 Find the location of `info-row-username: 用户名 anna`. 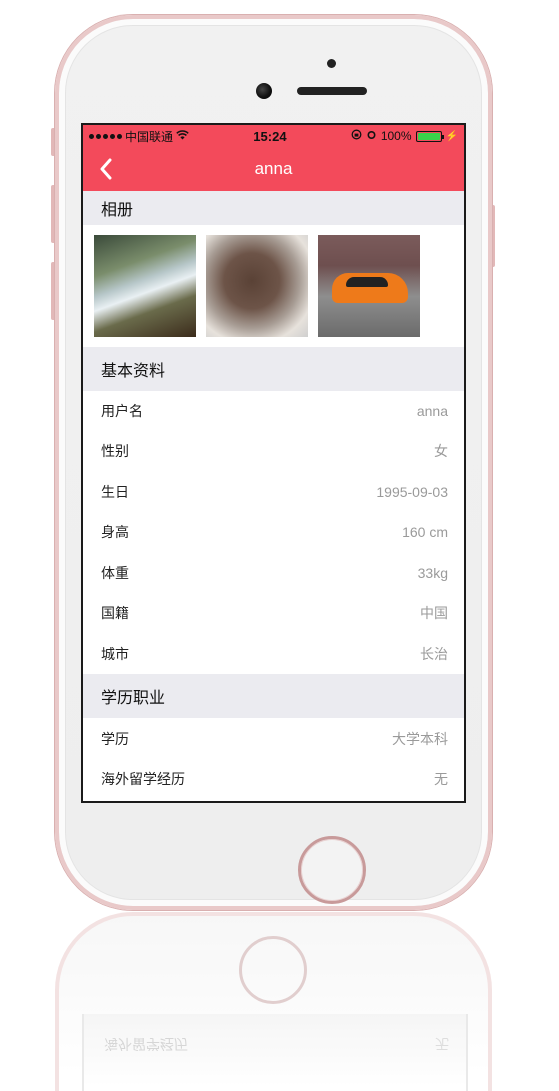

info-row-username: 用户名 anna is located at coordinates (273, 411).